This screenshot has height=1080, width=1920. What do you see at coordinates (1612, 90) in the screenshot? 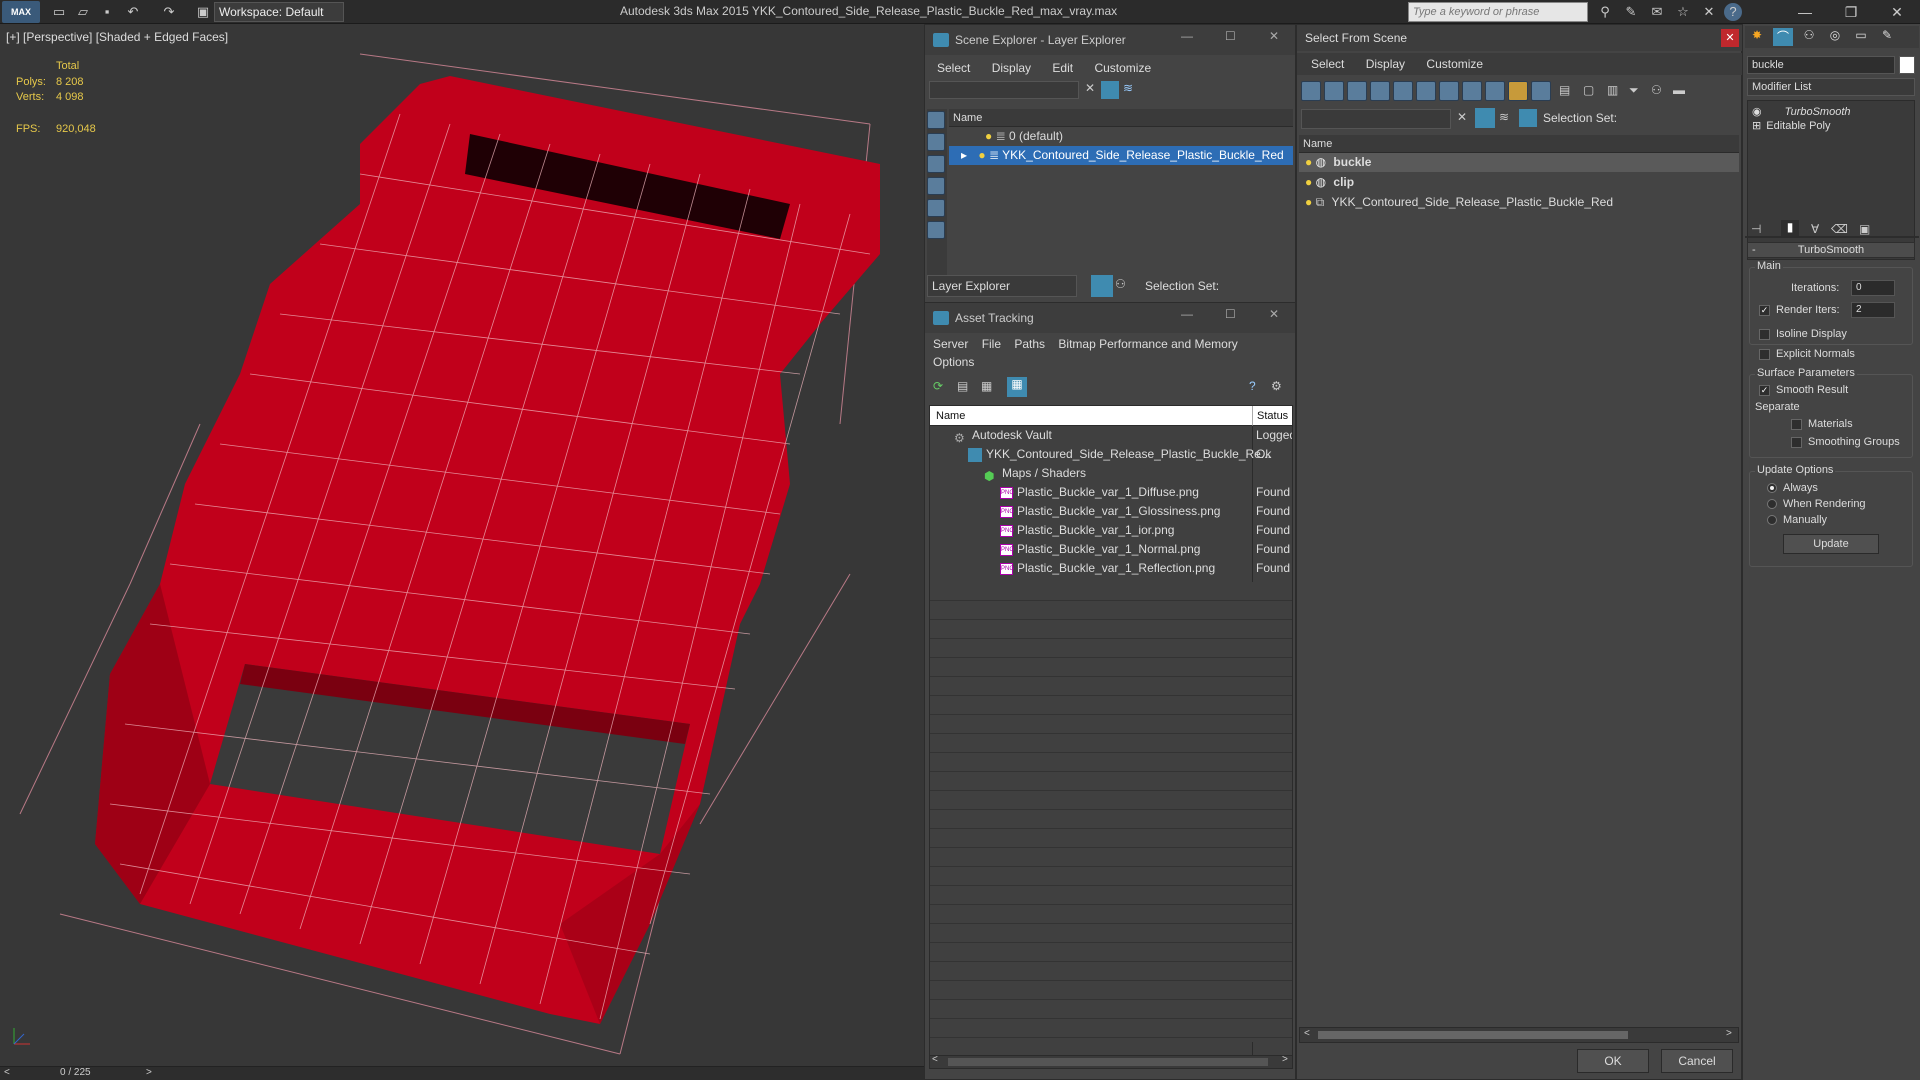
I see `sfs-invert-icon: ▥` at bounding box center [1612, 90].